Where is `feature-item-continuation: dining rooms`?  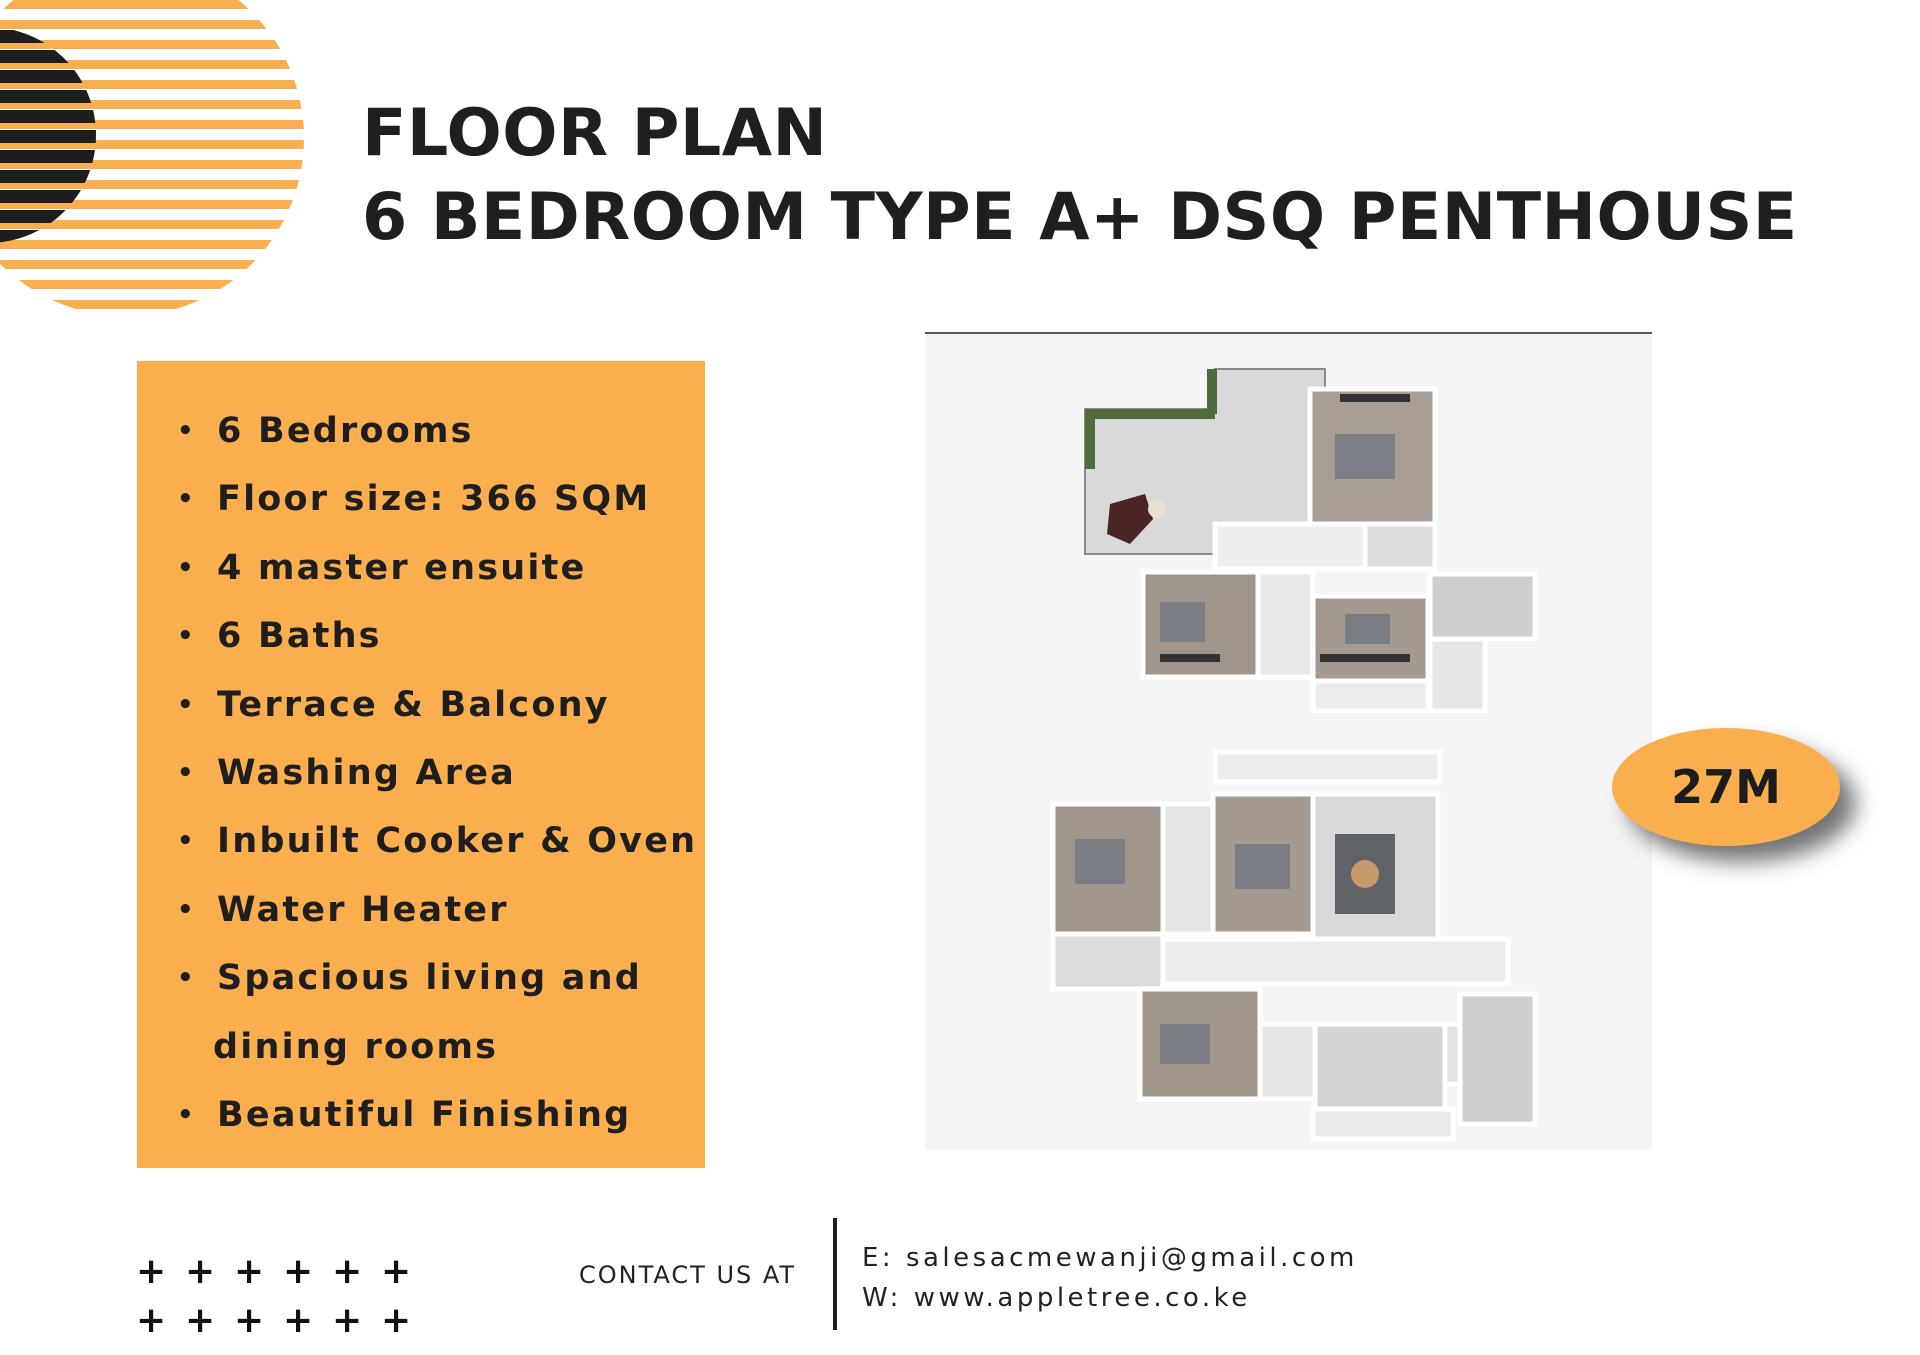
feature-item-continuation: dining rooms is located at coordinates (356, 1046).